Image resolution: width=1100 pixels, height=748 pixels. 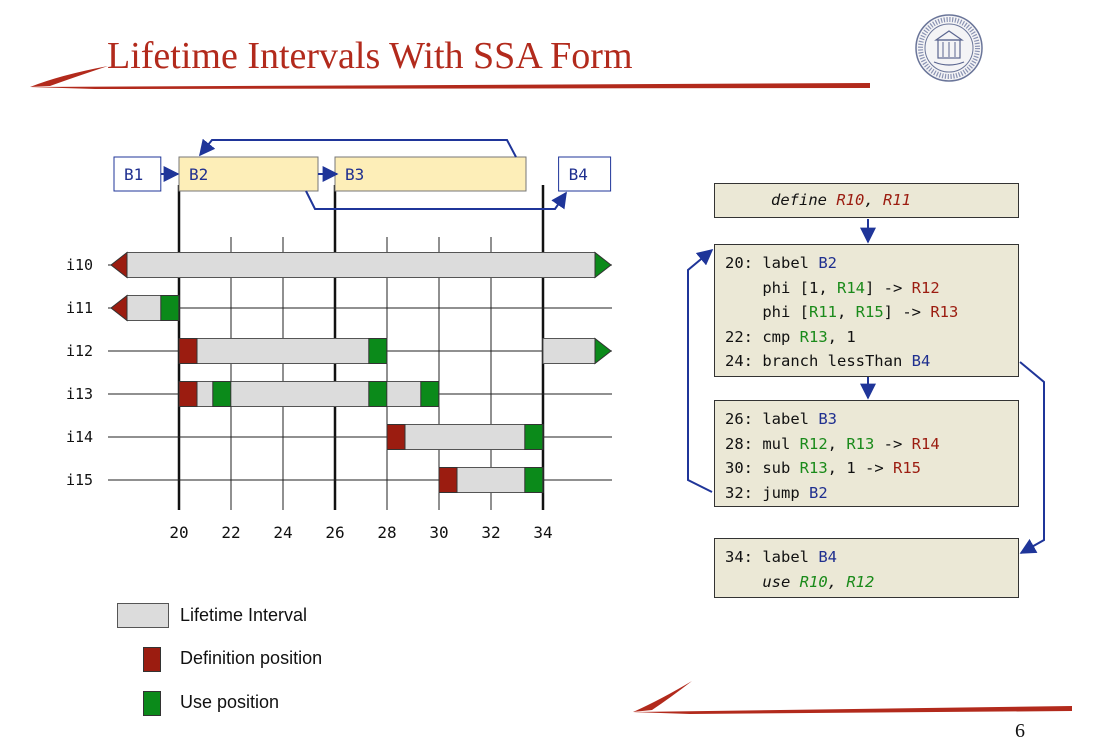 What do you see at coordinates (781, 581) in the screenshot?
I see `code-token: use` at bounding box center [781, 581].